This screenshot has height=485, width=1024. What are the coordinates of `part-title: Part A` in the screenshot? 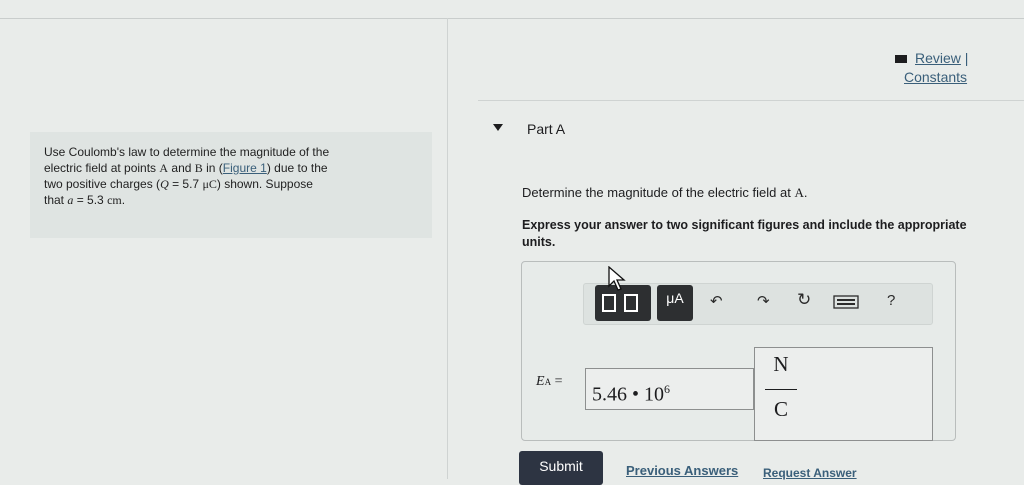 It's located at (546, 129).